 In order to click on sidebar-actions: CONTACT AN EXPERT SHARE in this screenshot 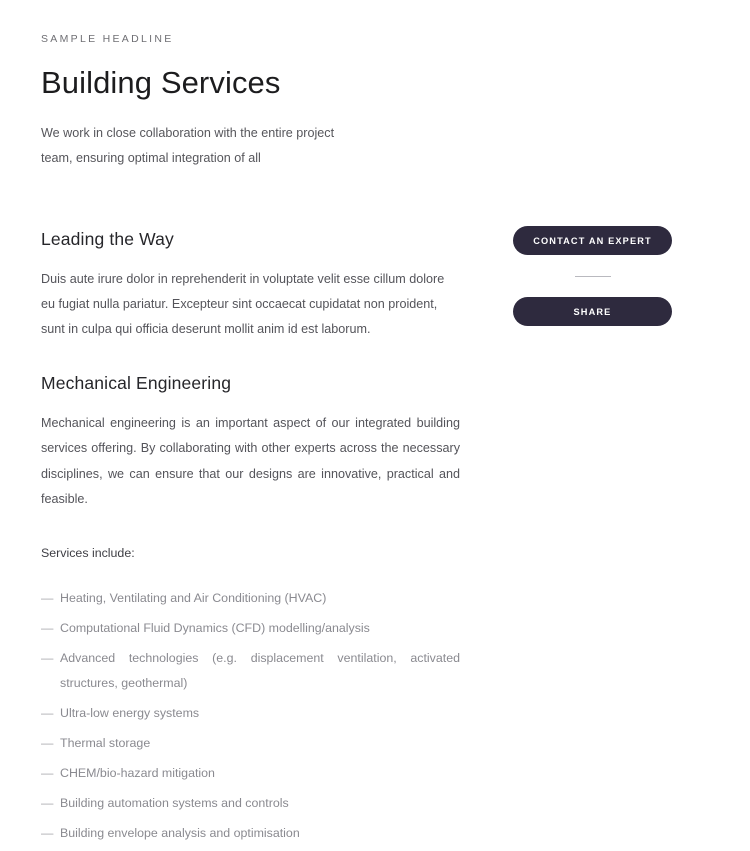, I will do `click(592, 276)`.